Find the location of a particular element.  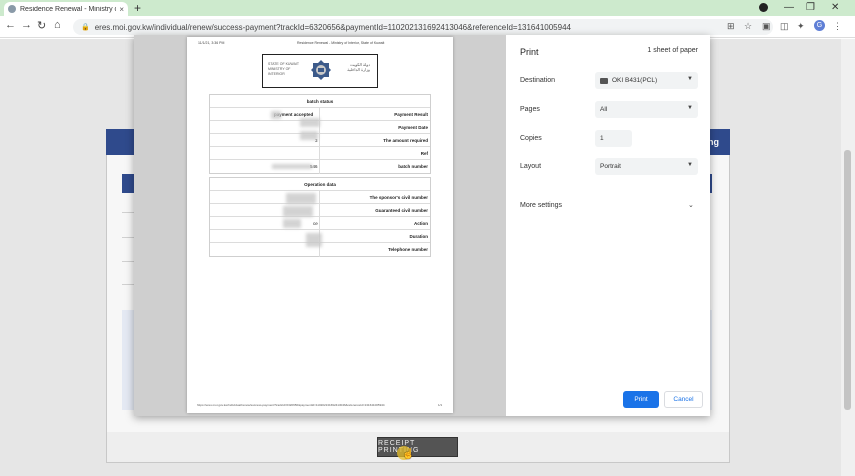

row-label: Telephone number is located at coordinates (408, 249).